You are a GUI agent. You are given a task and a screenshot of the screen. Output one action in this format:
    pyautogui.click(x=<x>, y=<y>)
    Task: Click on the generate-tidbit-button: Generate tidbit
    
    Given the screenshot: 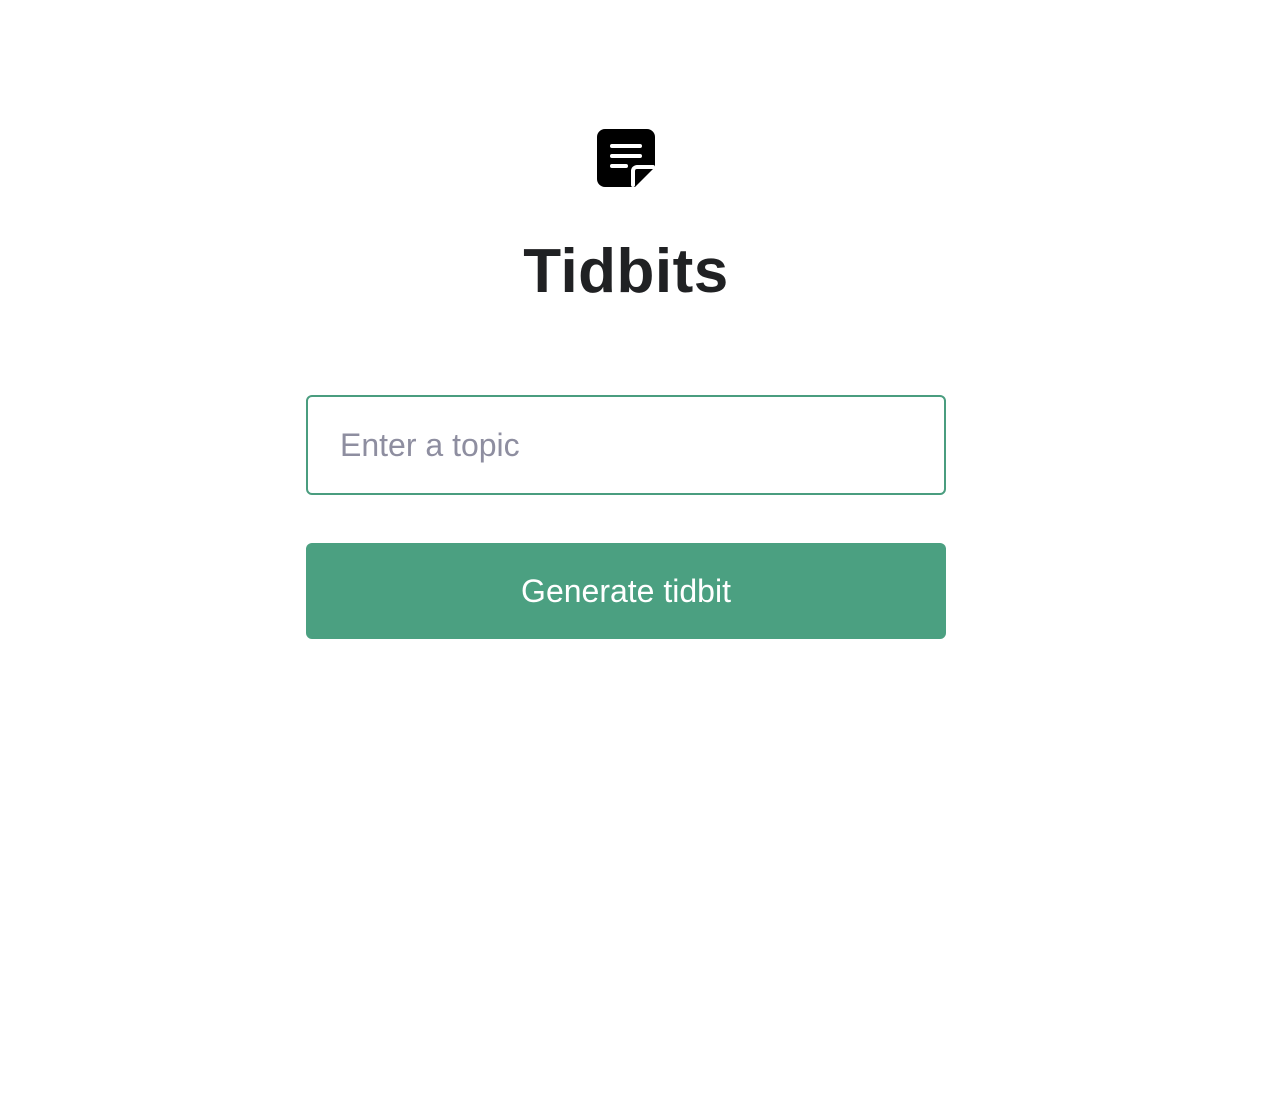 What is the action you would take?
    pyautogui.click(x=626, y=591)
    